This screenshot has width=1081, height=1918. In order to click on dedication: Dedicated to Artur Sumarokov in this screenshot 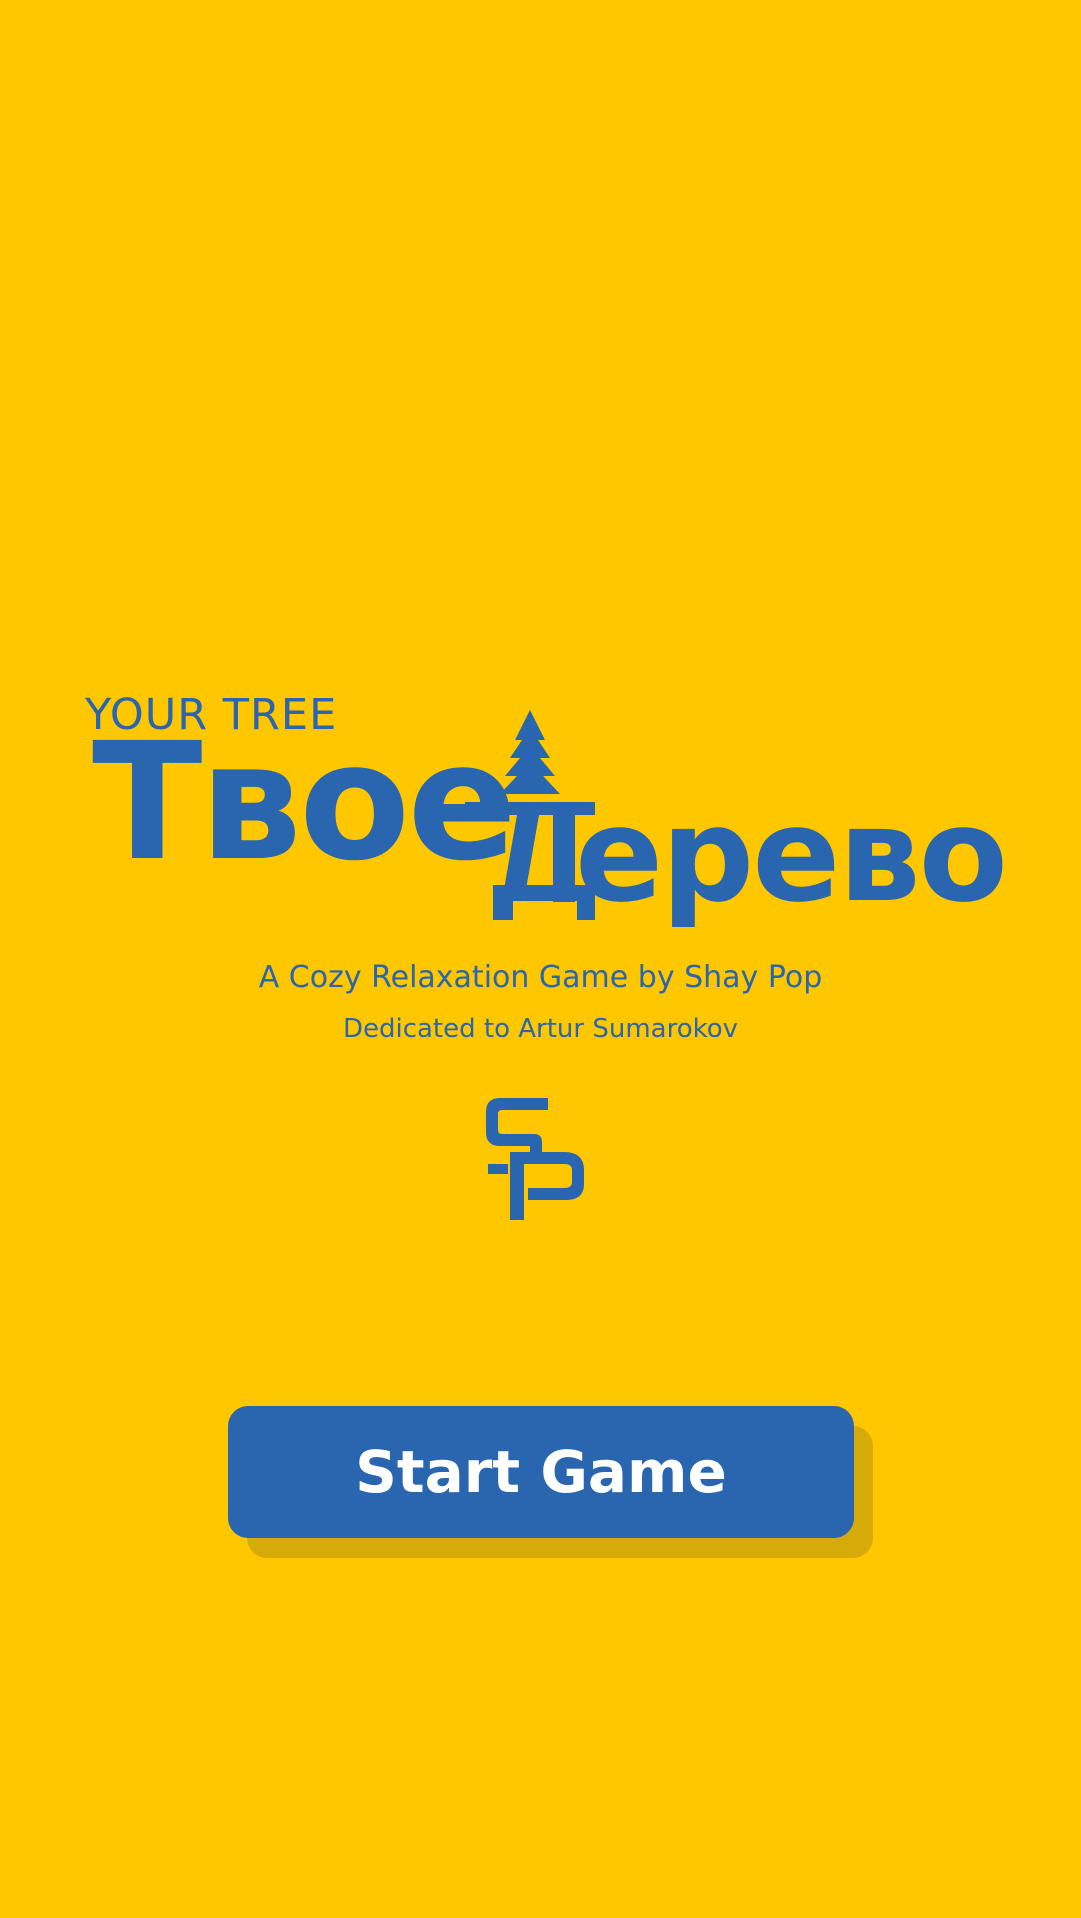, I will do `click(540, 1029)`.